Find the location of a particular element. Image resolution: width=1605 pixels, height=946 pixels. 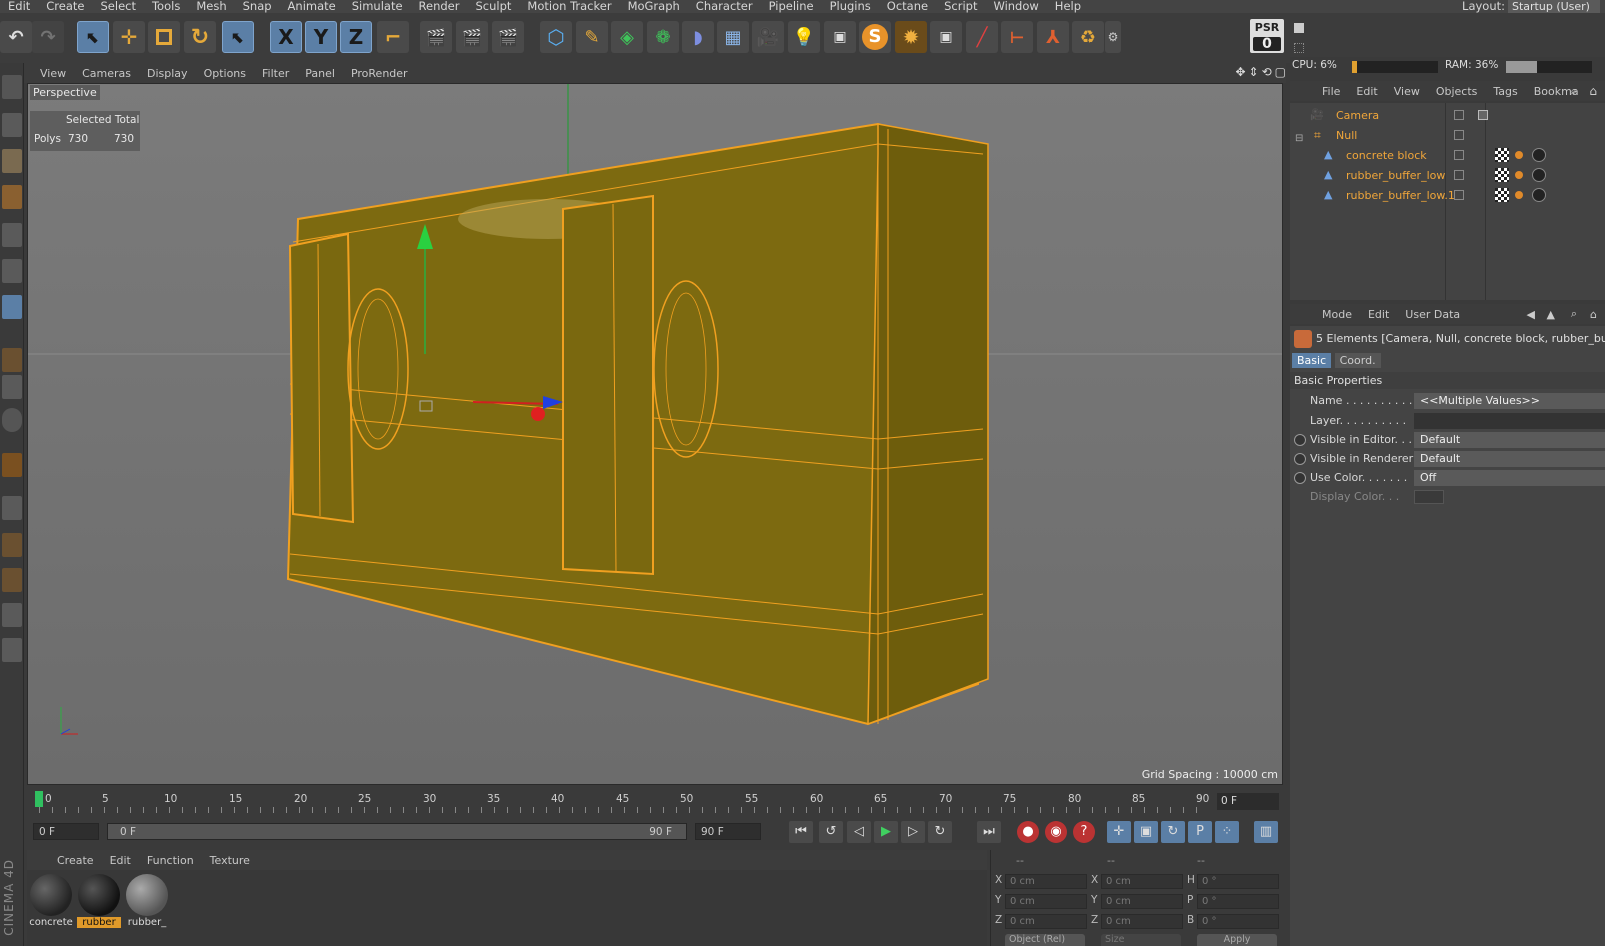

phong-tag-icon is located at coordinates (1519, 155).